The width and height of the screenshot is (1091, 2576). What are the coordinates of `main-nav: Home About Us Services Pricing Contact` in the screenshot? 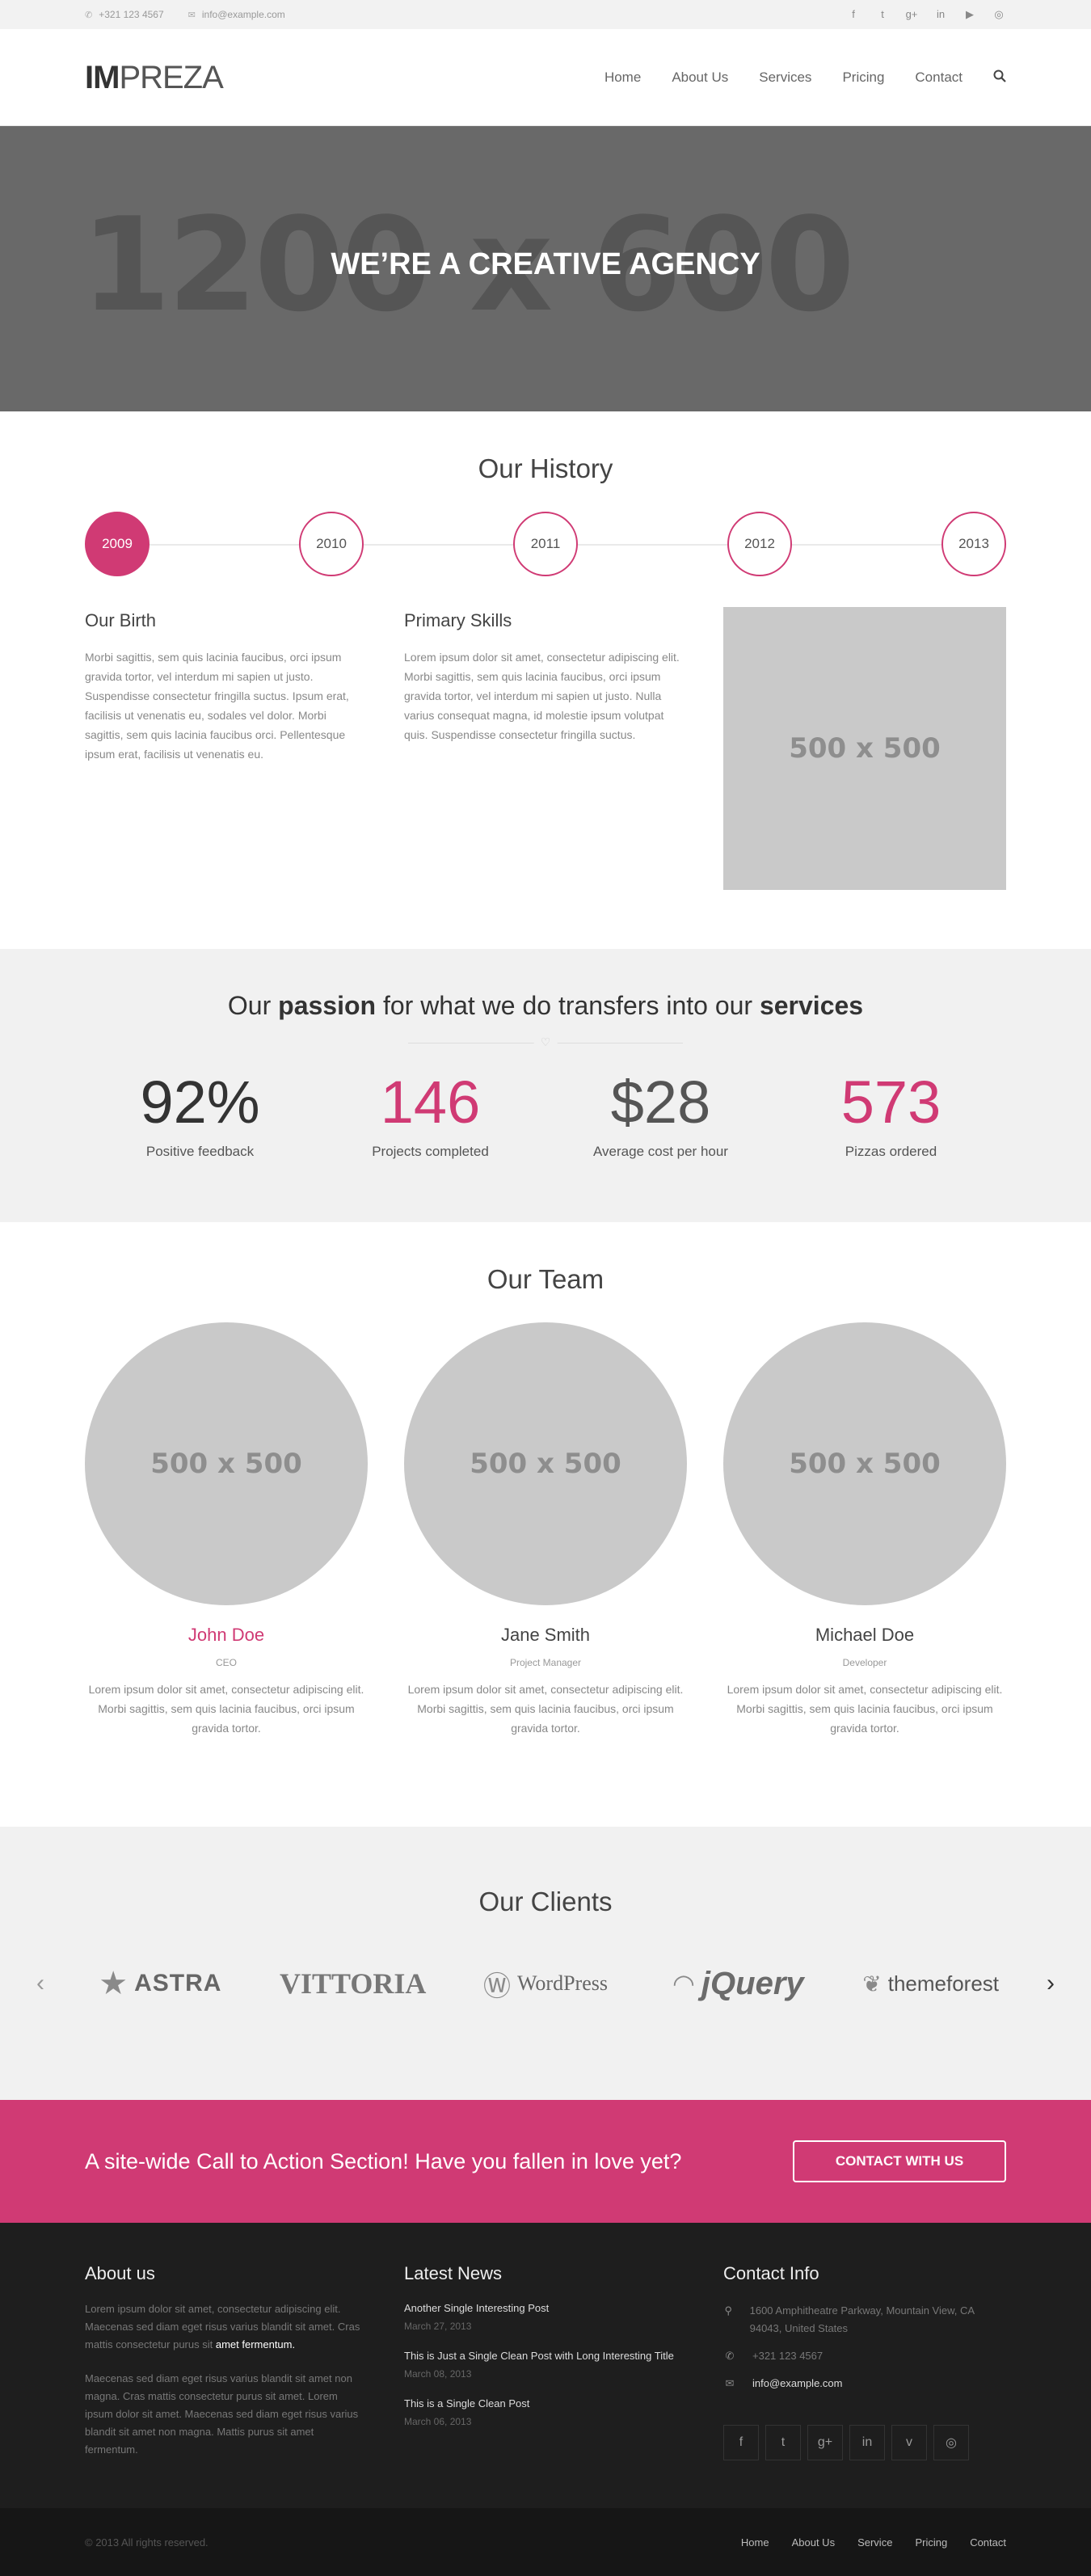 It's located at (805, 78).